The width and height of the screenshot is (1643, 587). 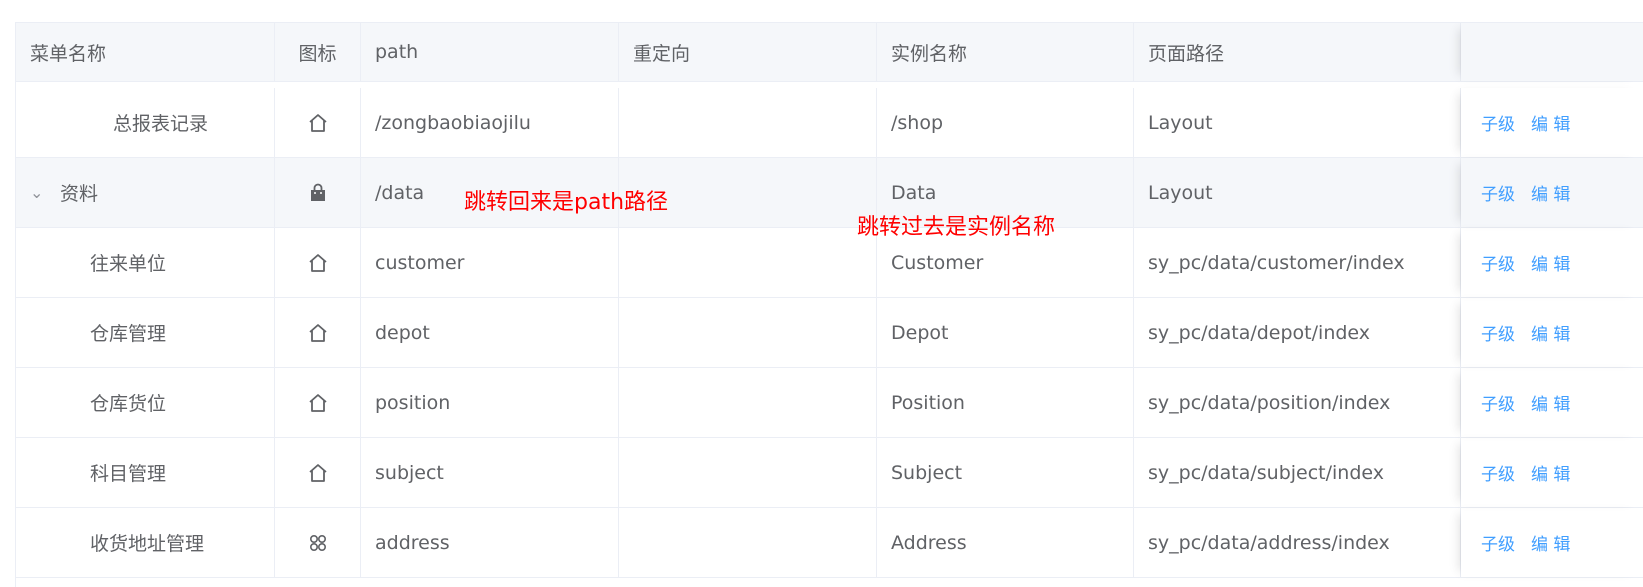 I want to click on cell-menu-name: 科目管理, so click(x=145, y=472).